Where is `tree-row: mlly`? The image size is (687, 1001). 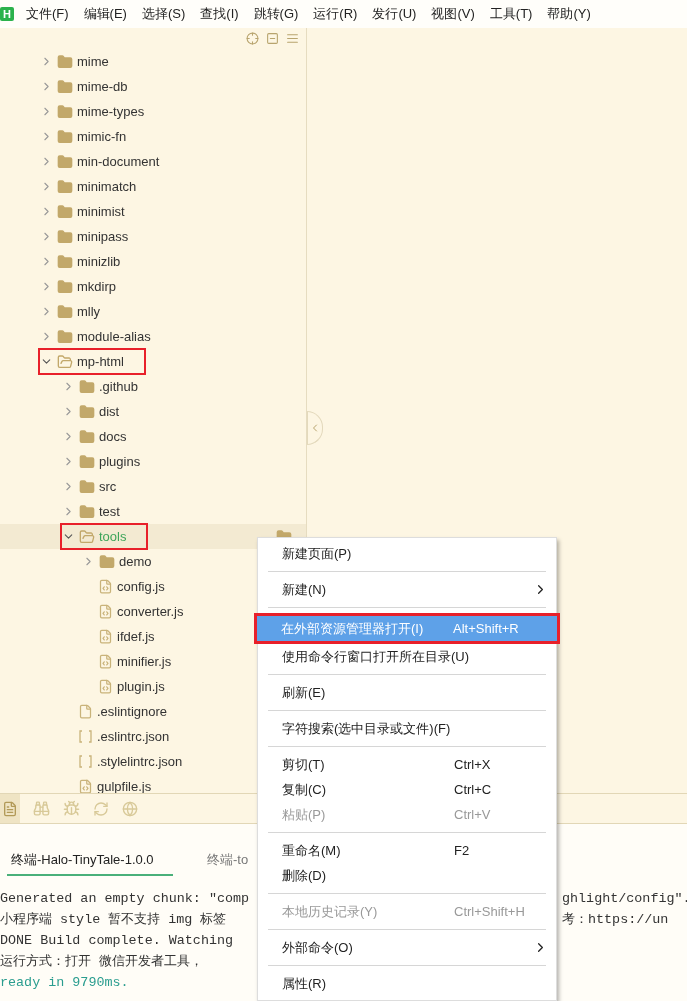 tree-row: mlly is located at coordinates (153, 311).